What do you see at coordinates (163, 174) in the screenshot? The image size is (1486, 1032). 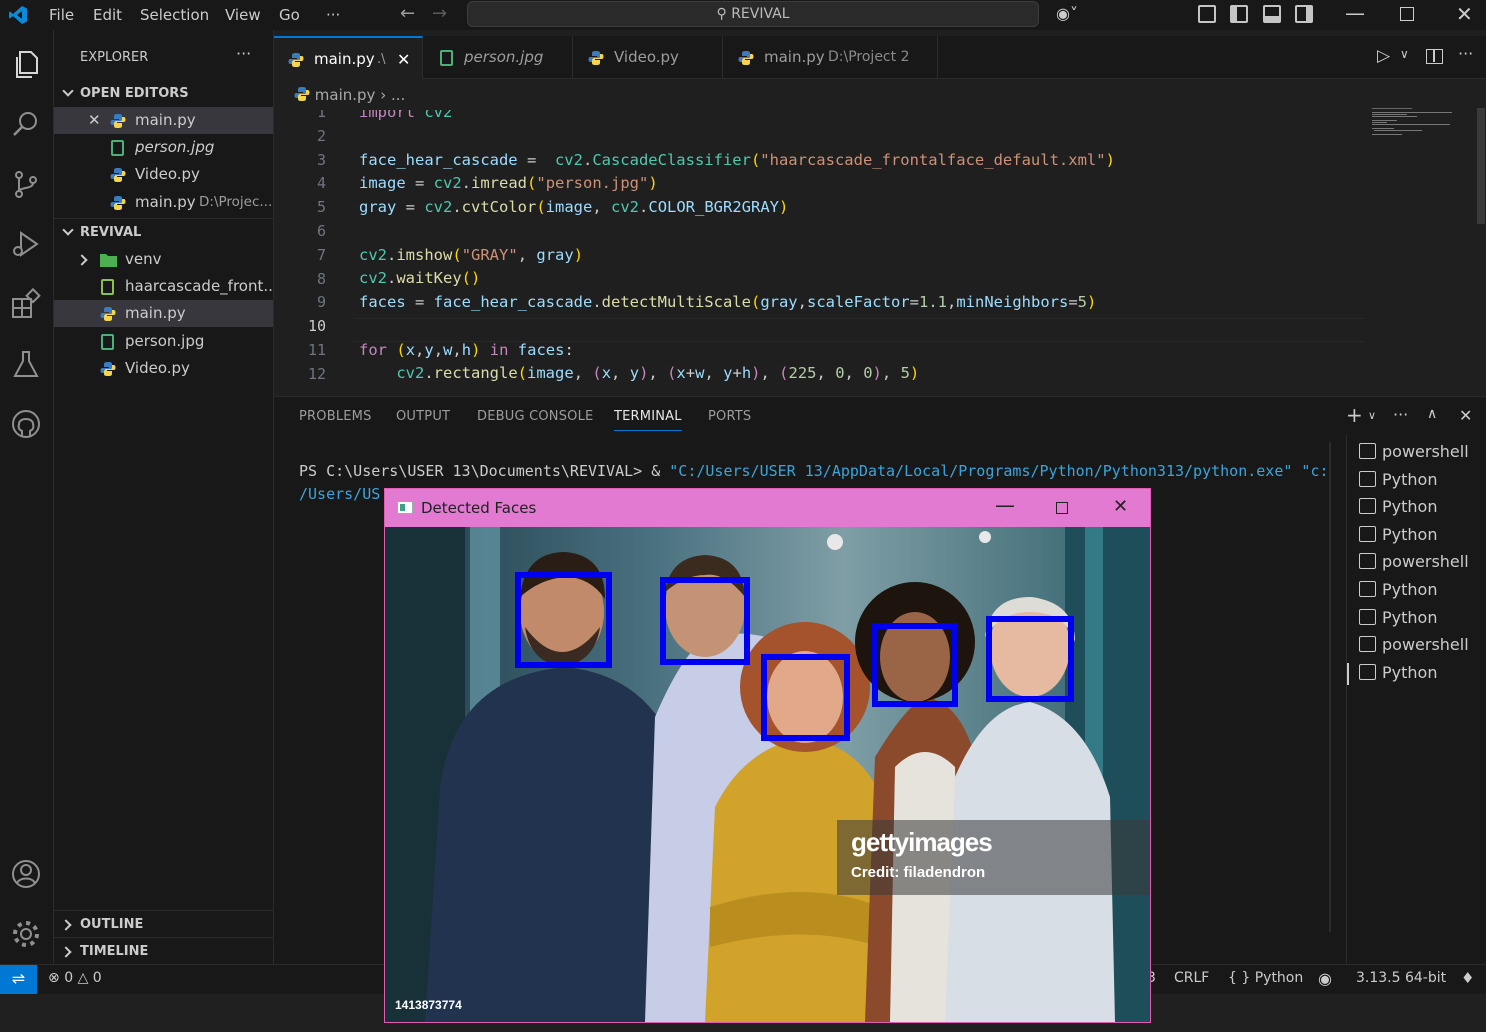 I see `open-editor-item: Video.py` at bounding box center [163, 174].